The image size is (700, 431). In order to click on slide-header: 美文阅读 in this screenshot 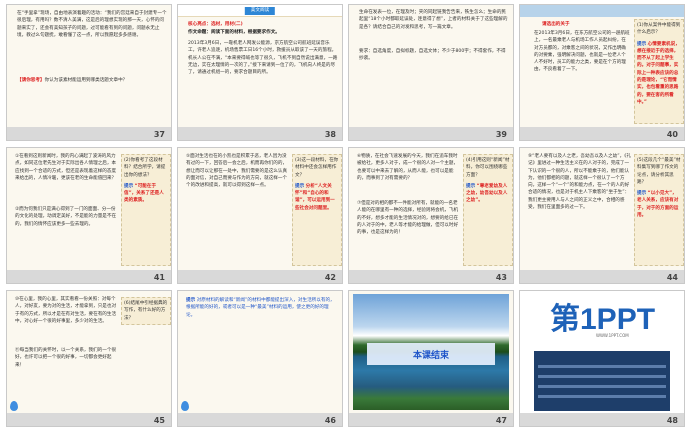, I will do `click(260, 11)`.